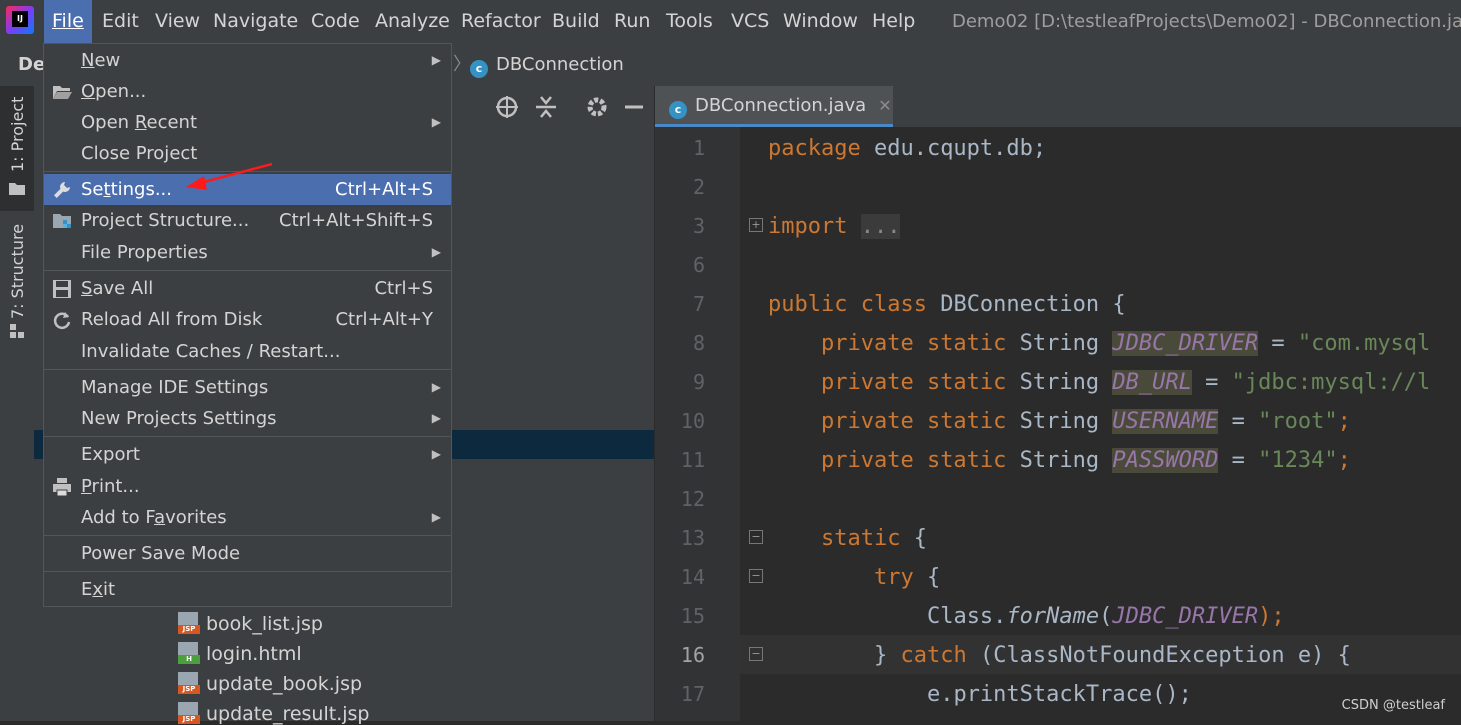 The width and height of the screenshot is (1461, 725). What do you see at coordinates (273, 713) in the screenshot?
I see `tree-file-item: JSP update_result.jsp` at bounding box center [273, 713].